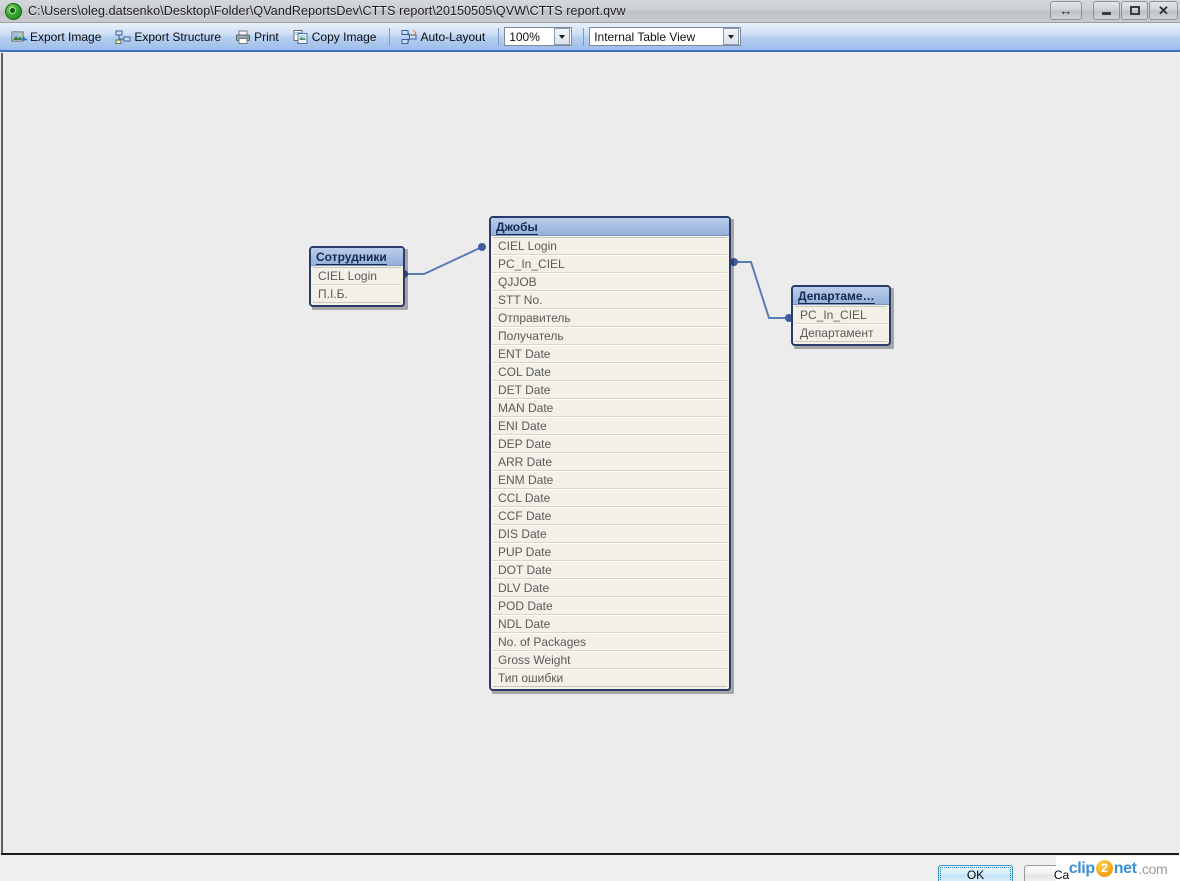 Image resolution: width=1180 pixels, height=881 pixels. I want to click on field-row: Отправитель, so click(610, 318).